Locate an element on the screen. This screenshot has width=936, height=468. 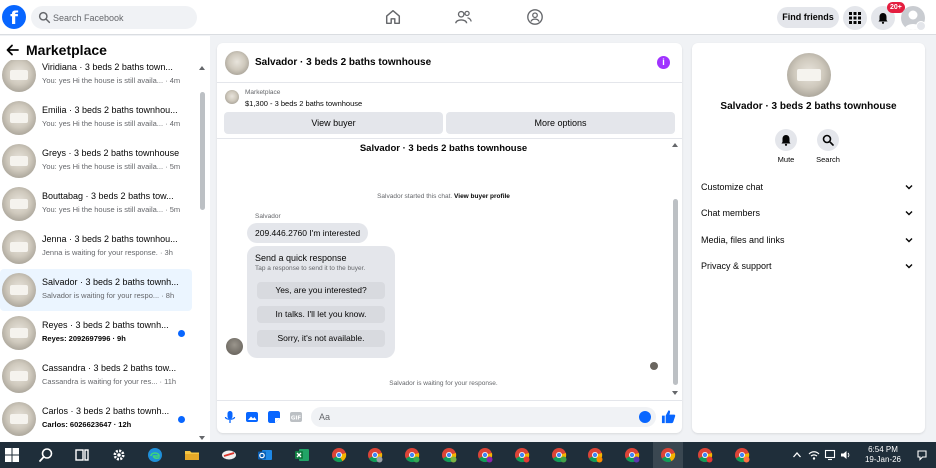
view-buyer-profile-link: View buyer profile is located at coordinates (482, 196).